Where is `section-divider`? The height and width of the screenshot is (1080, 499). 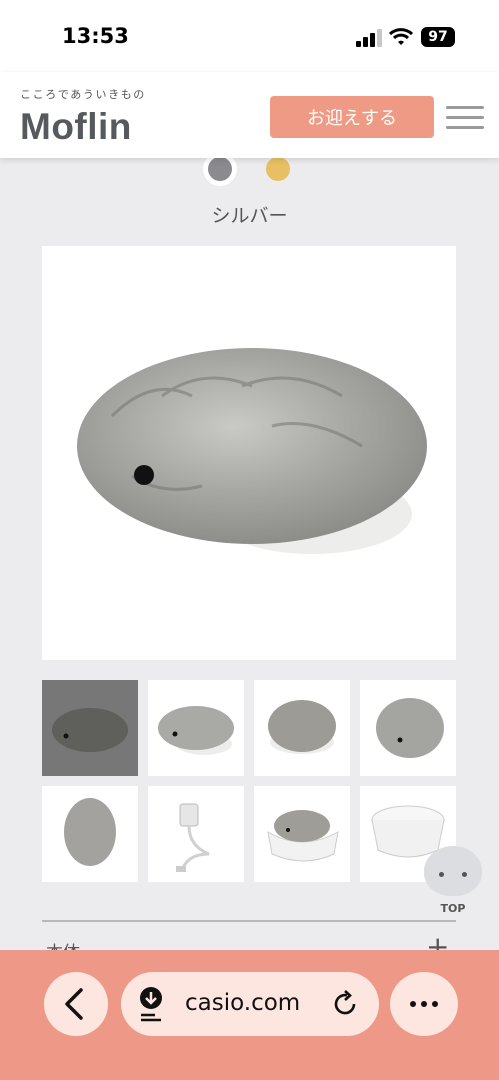
section-divider is located at coordinates (249, 921).